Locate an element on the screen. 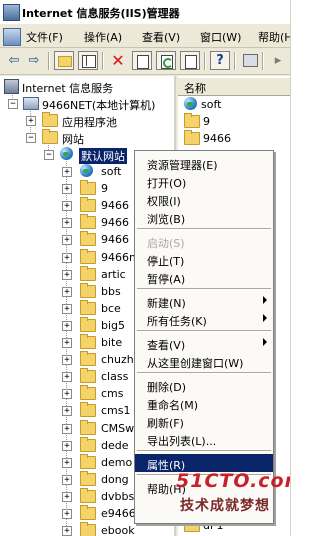 Image resolution: width=320 pixels, height=536 pixels. context-menu-item: 暂停(A) is located at coordinates (204, 277).